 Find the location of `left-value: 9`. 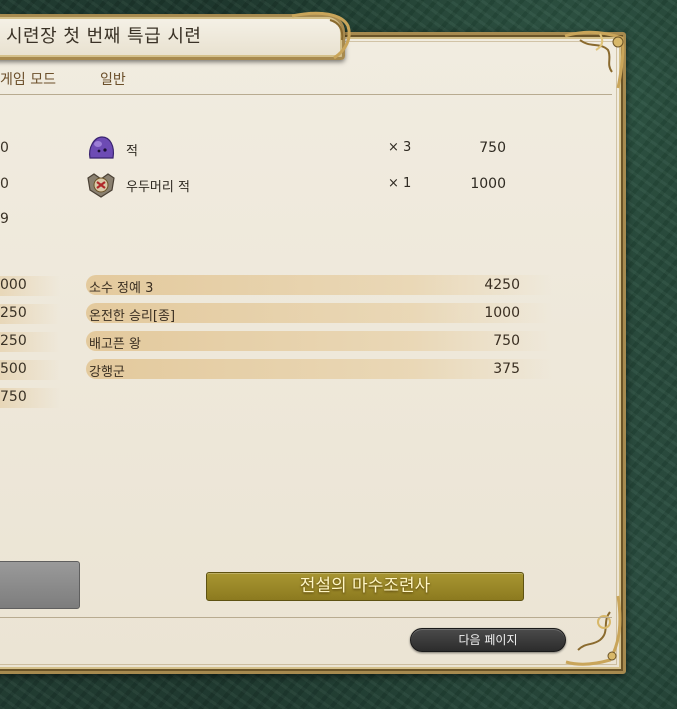

left-value: 9 is located at coordinates (4, 219).